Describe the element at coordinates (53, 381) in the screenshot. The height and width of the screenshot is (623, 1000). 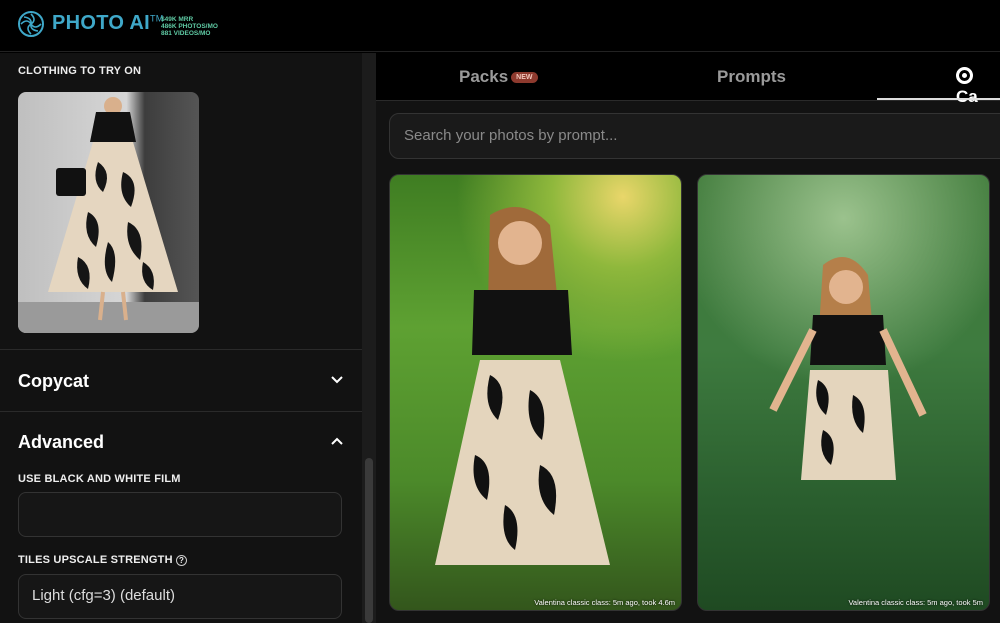
I see `copycat-section-toggle: Copycat` at that location.